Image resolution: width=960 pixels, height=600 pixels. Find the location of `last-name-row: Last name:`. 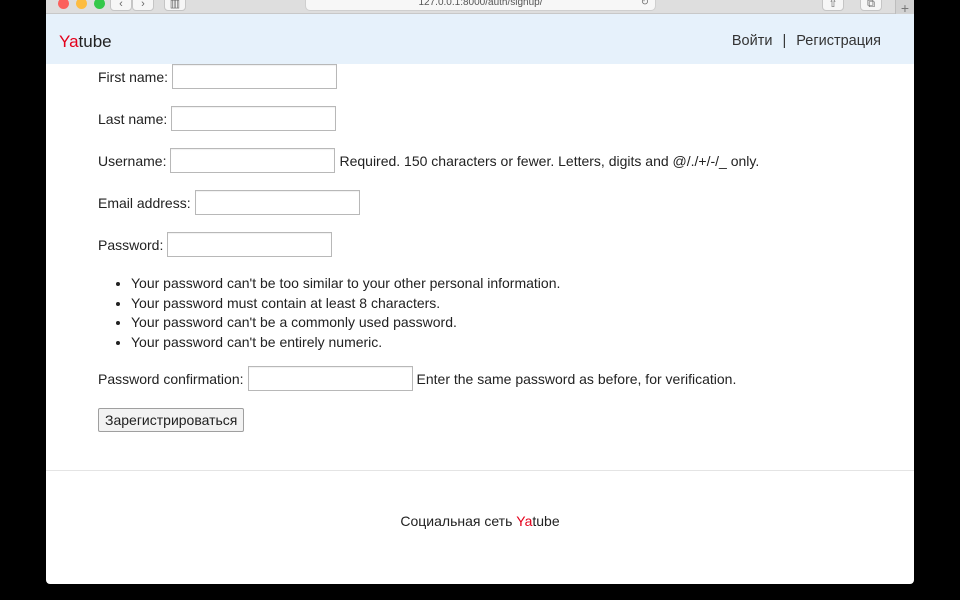

last-name-row: Last name: is located at coordinates (217, 118).